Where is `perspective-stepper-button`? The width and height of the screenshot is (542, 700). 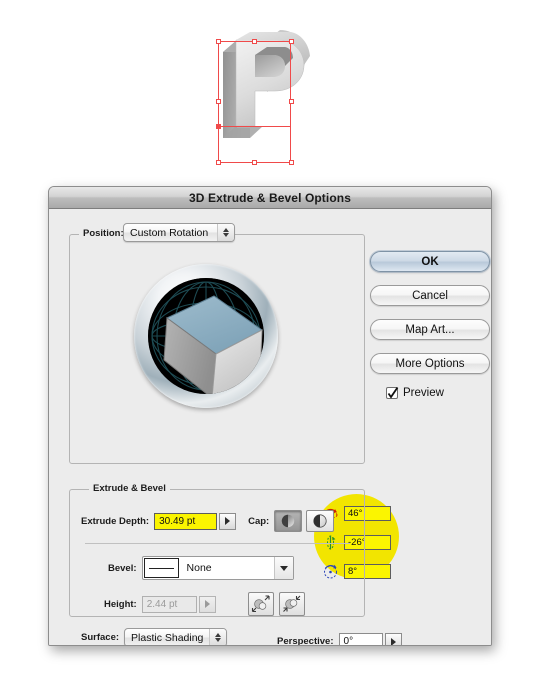 perspective-stepper-button is located at coordinates (393, 639).